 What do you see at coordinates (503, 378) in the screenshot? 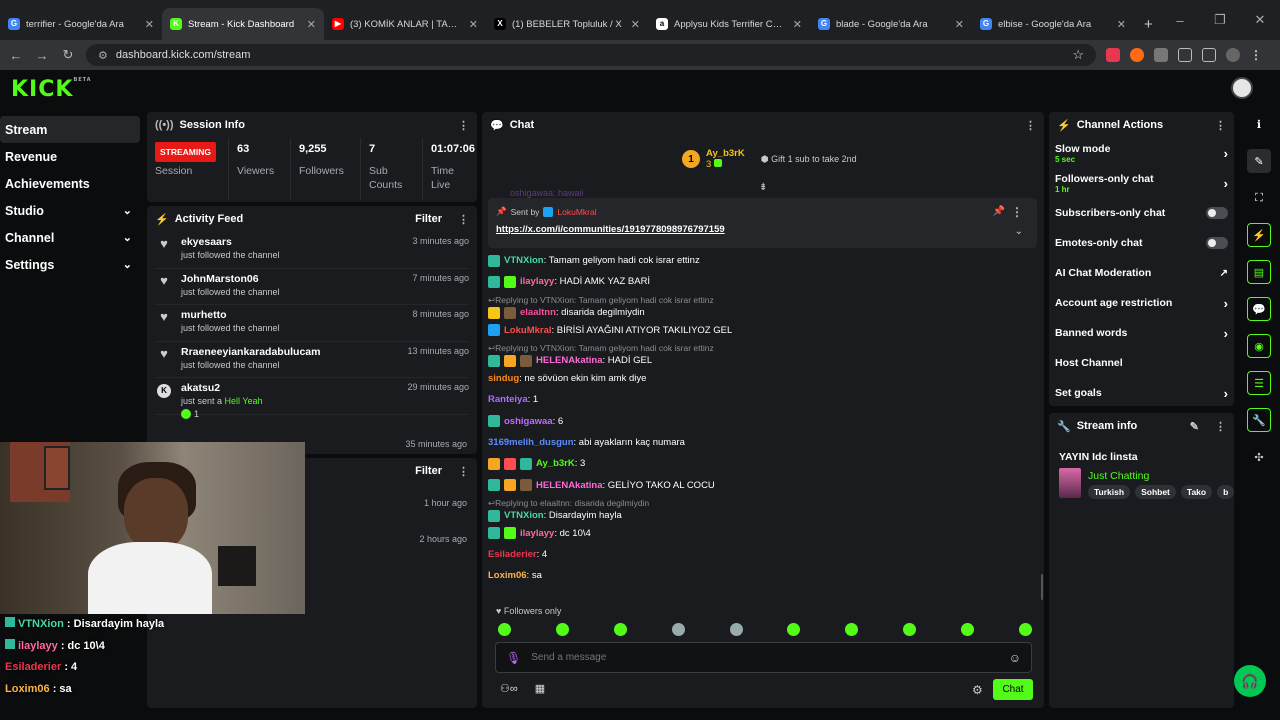
I see `chat-username: sindug` at bounding box center [503, 378].